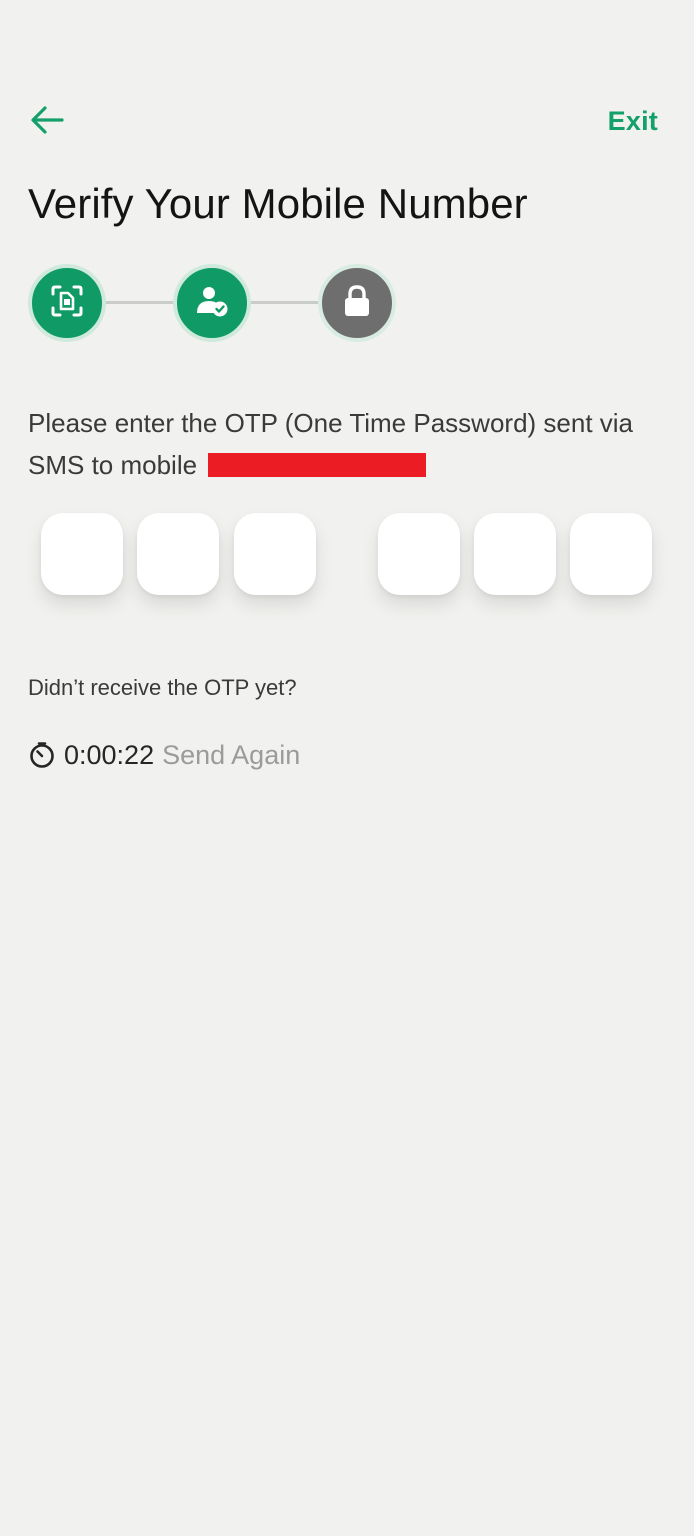  I want to click on otp-input-group, so click(347, 555).